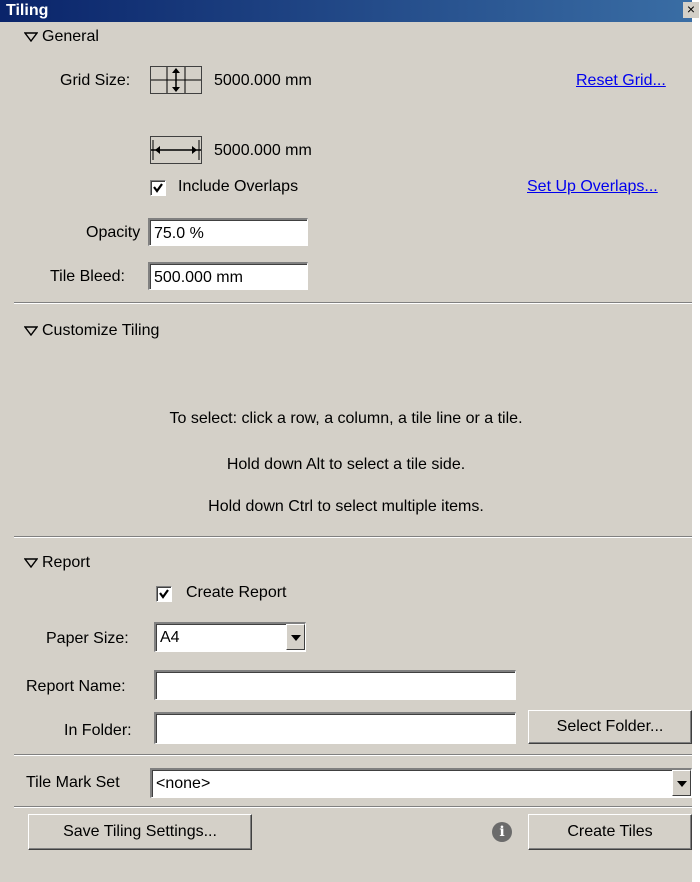  I want to click on customize-collapse-icon, so click(31, 331).